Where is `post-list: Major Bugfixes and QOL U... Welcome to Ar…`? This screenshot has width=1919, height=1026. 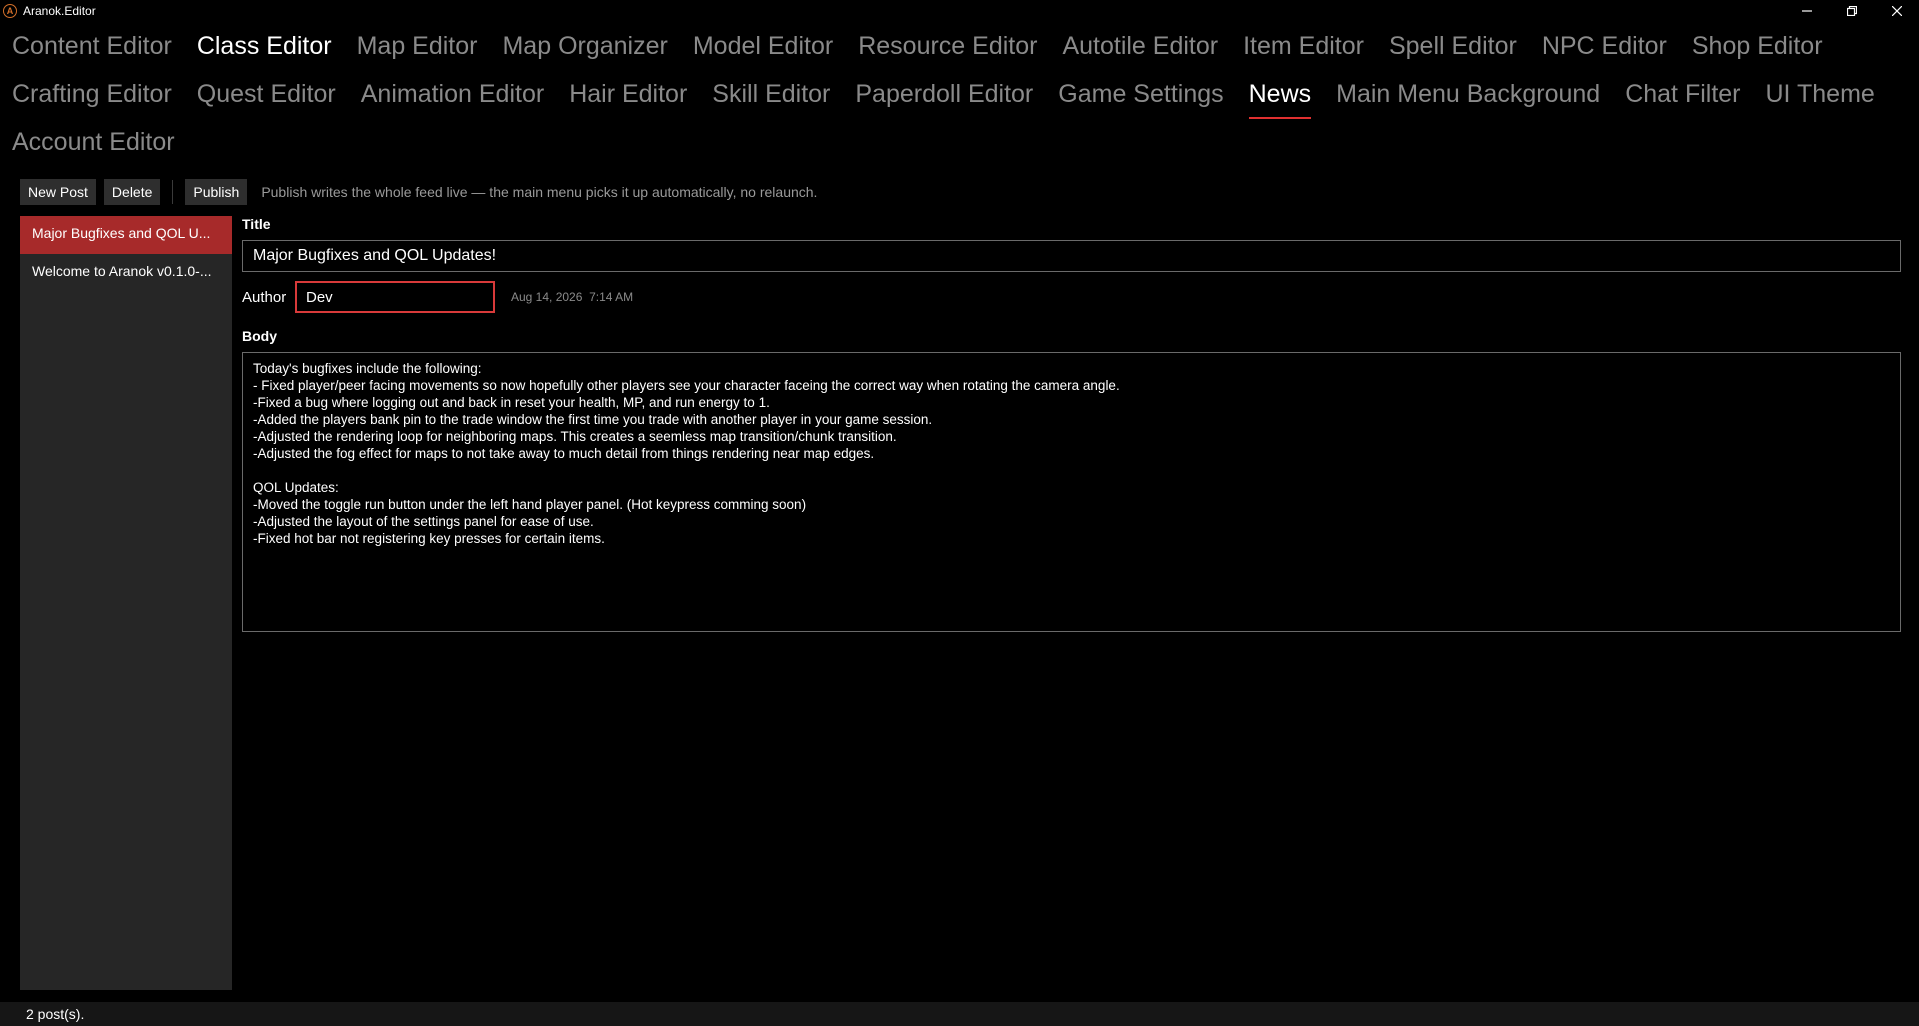
post-list: Major Bugfixes and QOL U... Welcome to Ar… is located at coordinates (126, 603).